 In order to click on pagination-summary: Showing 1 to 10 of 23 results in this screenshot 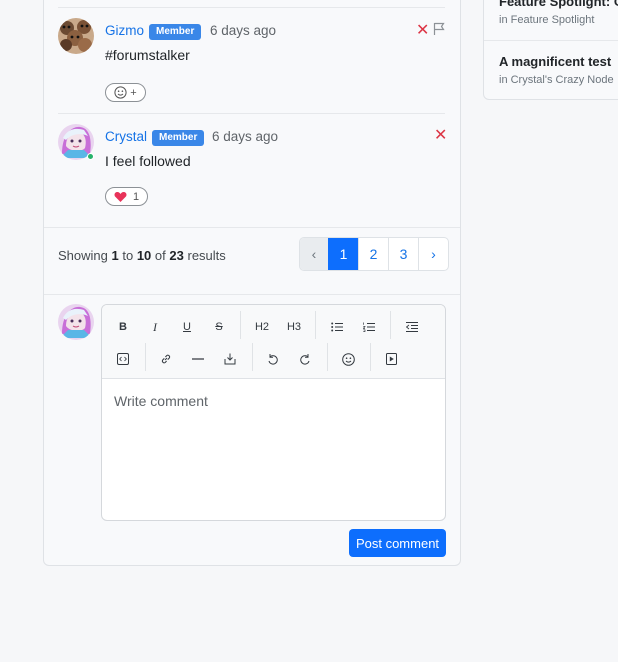, I will do `click(142, 255)`.